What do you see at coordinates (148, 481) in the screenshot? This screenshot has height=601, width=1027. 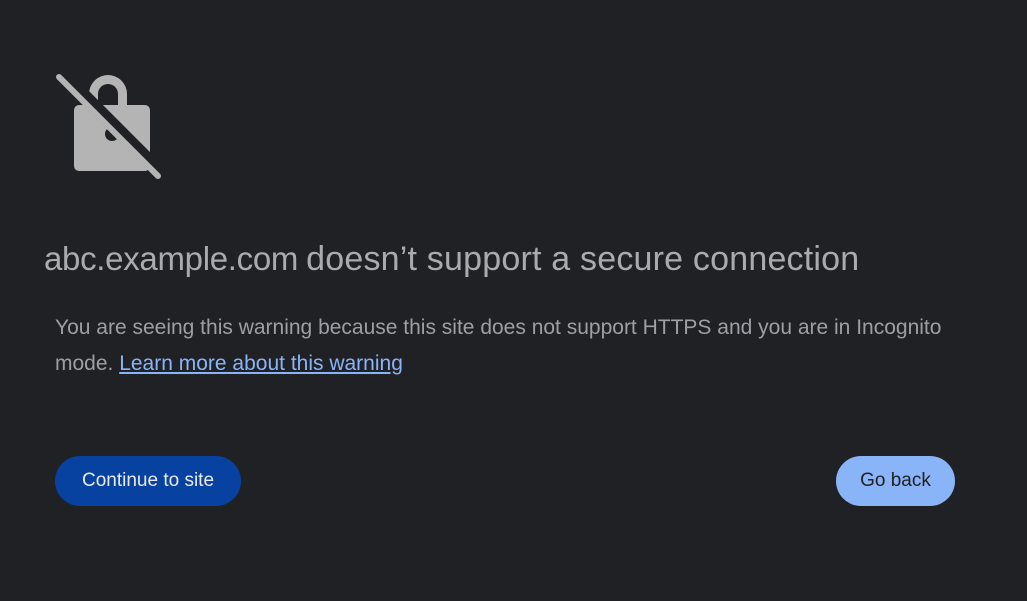 I see `continue-to-site-button: Continue to site` at bounding box center [148, 481].